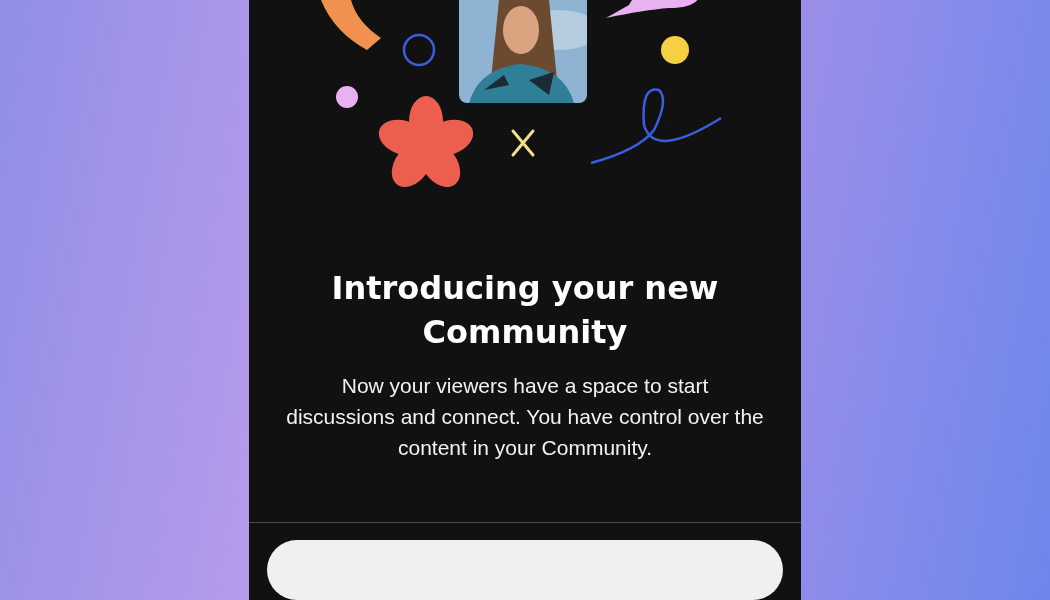  What do you see at coordinates (525, 417) in the screenshot?
I see `description-text: Now your viewers have a space to start discussions and connect. You have control over the content in your Community.` at bounding box center [525, 417].